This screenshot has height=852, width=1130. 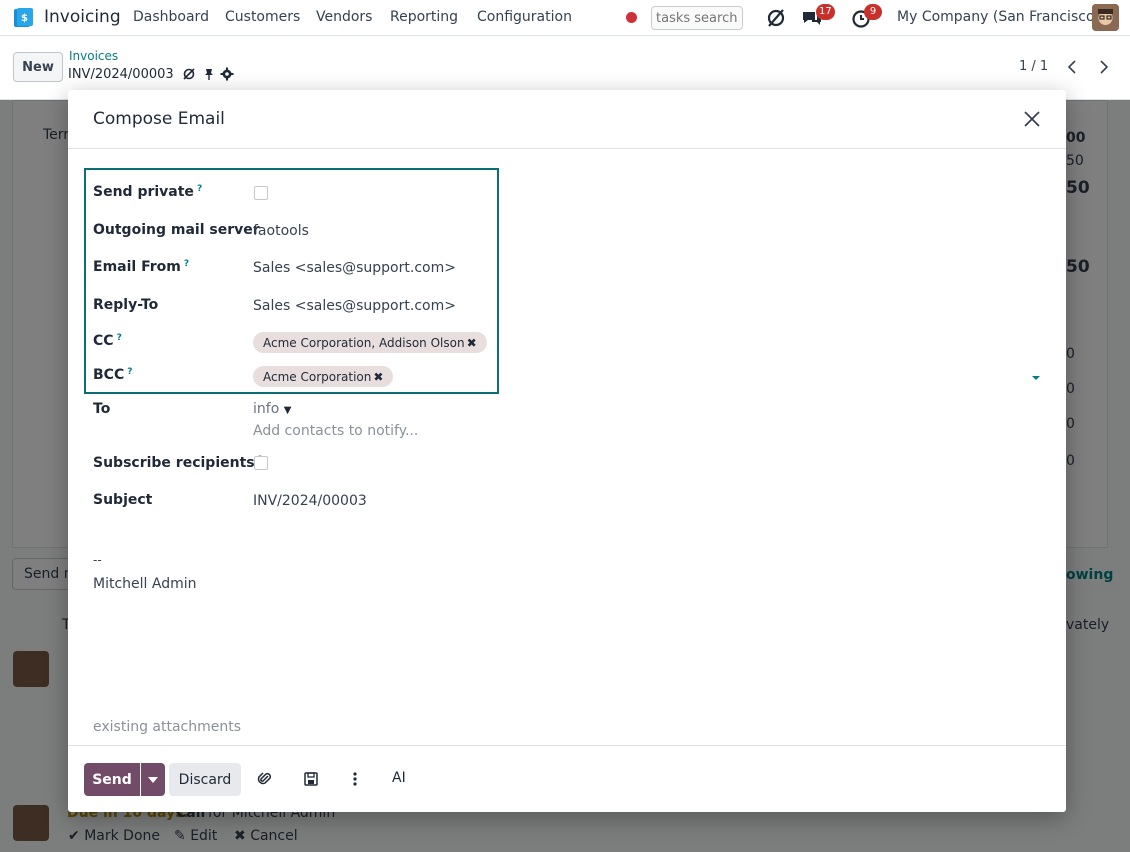 I want to click on reply-to-label: Reply-To, so click(x=126, y=305).